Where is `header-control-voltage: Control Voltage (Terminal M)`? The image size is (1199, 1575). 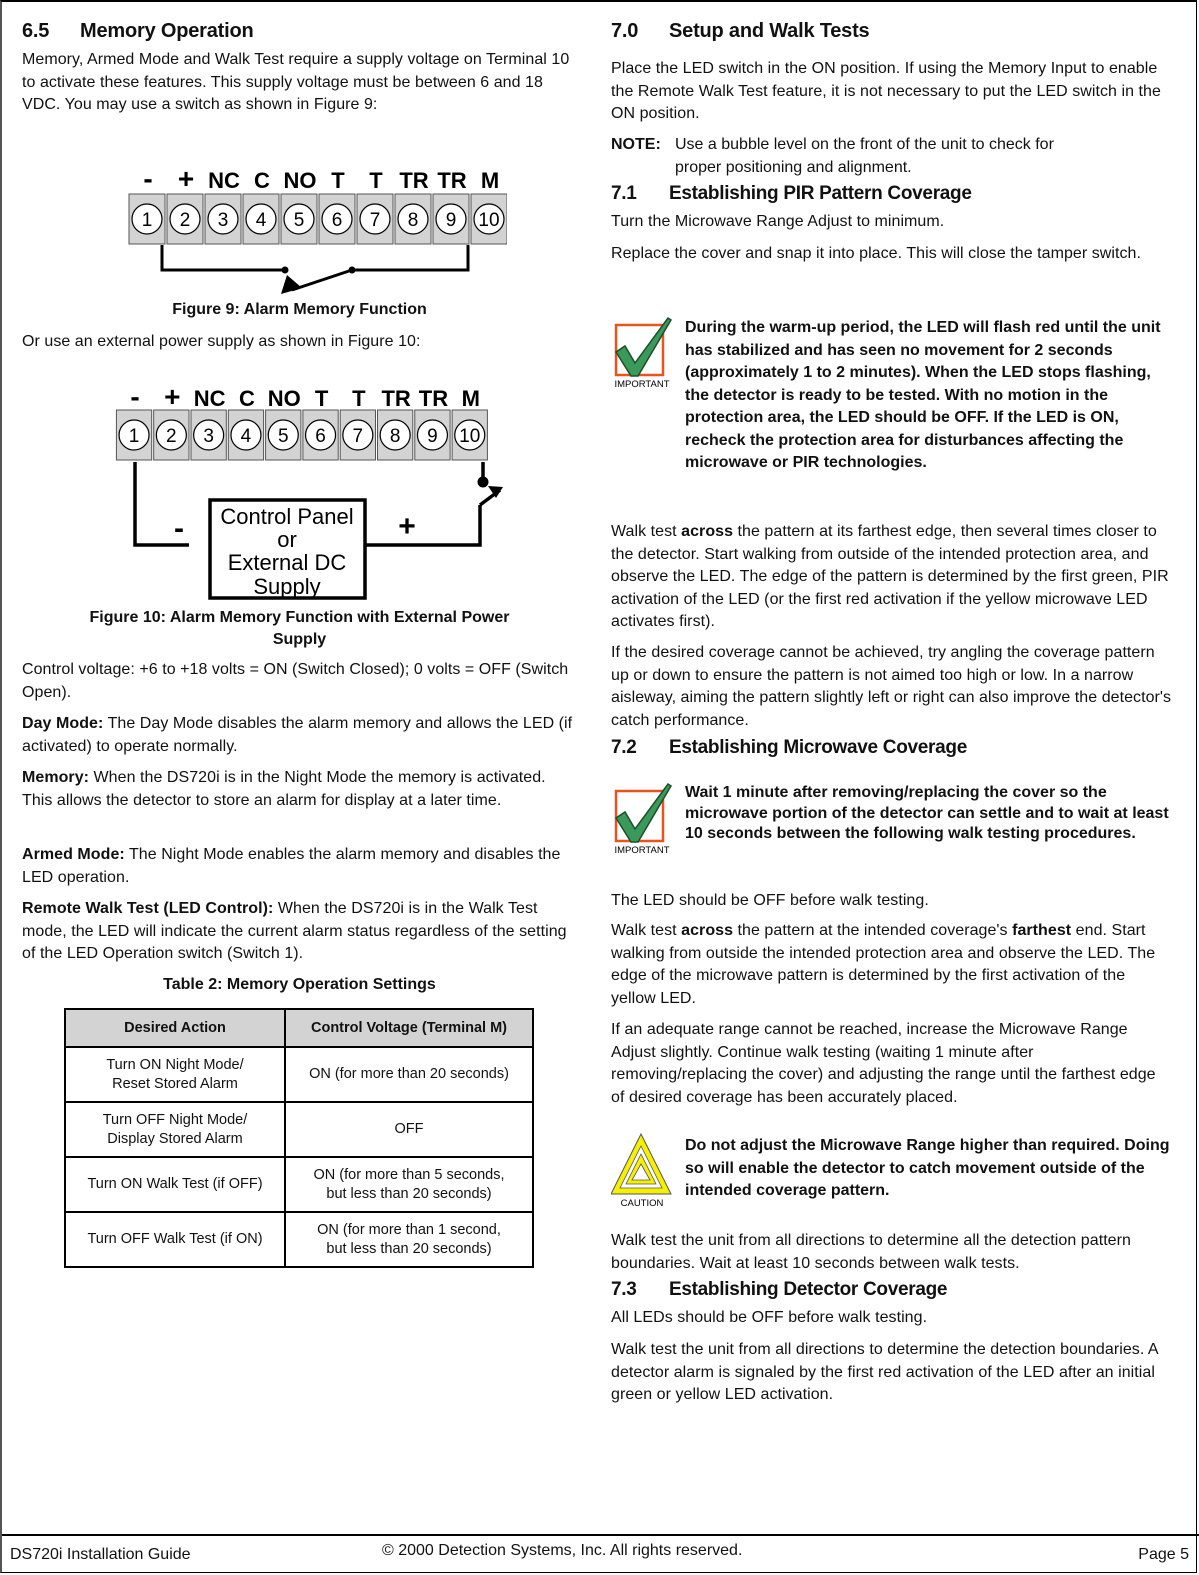 header-control-voltage: Control Voltage (Terminal M) is located at coordinates (409, 1028).